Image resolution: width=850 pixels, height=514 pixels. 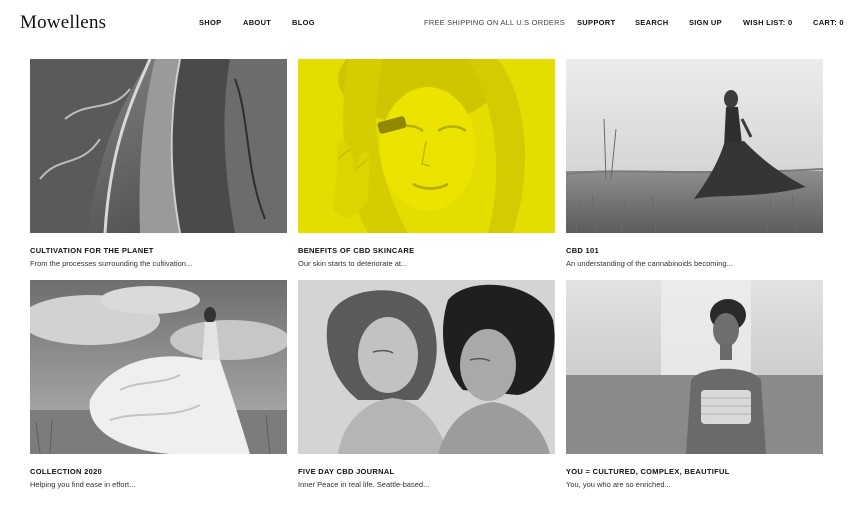 I want to click on blog-card-title: CBD 101, so click(x=582, y=250).